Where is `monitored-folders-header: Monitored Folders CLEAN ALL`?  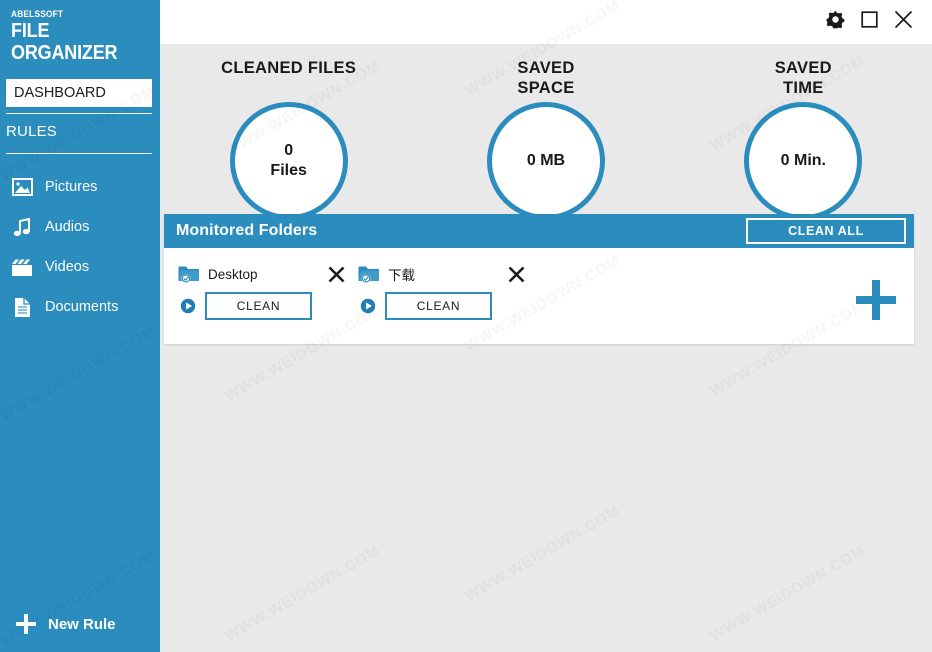
monitored-folders-header: Monitored Folders CLEAN ALL is located at coordinates (539, 231).